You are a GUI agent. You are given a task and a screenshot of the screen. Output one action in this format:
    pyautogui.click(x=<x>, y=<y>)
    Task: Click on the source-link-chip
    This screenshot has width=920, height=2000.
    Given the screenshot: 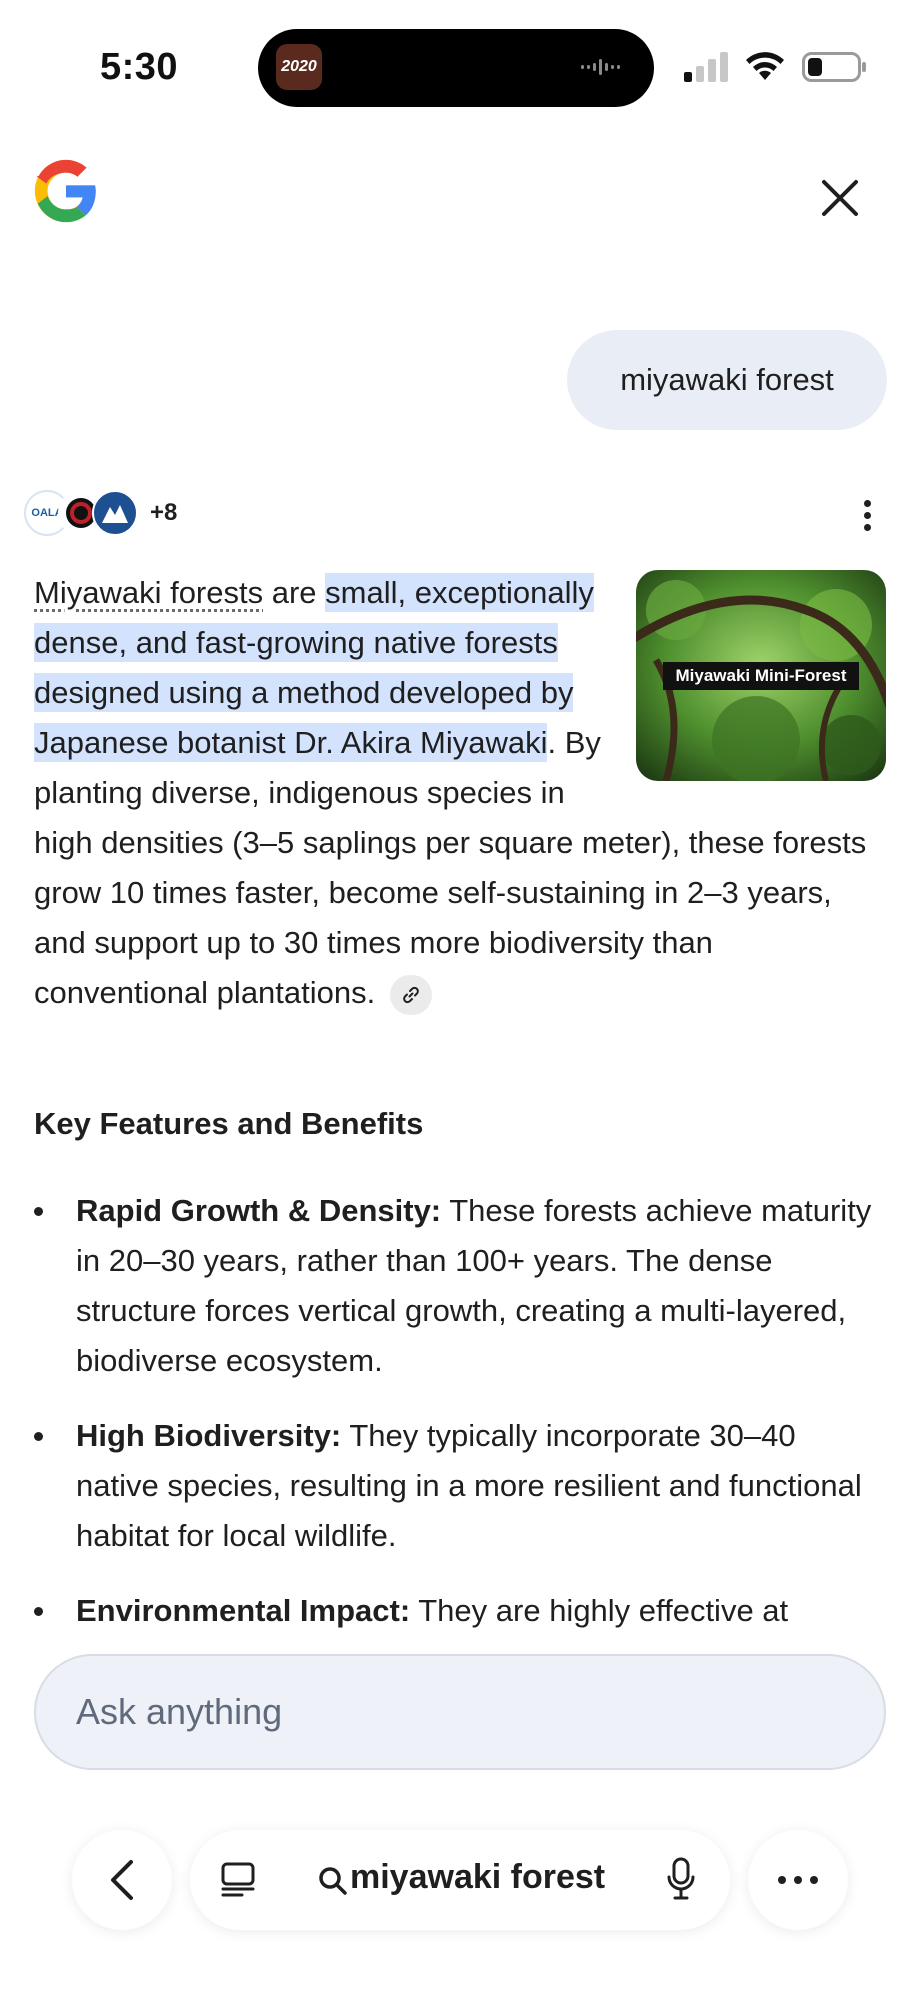 What is the action you would take?
    pyautogui.click(x=410, y=994)
    